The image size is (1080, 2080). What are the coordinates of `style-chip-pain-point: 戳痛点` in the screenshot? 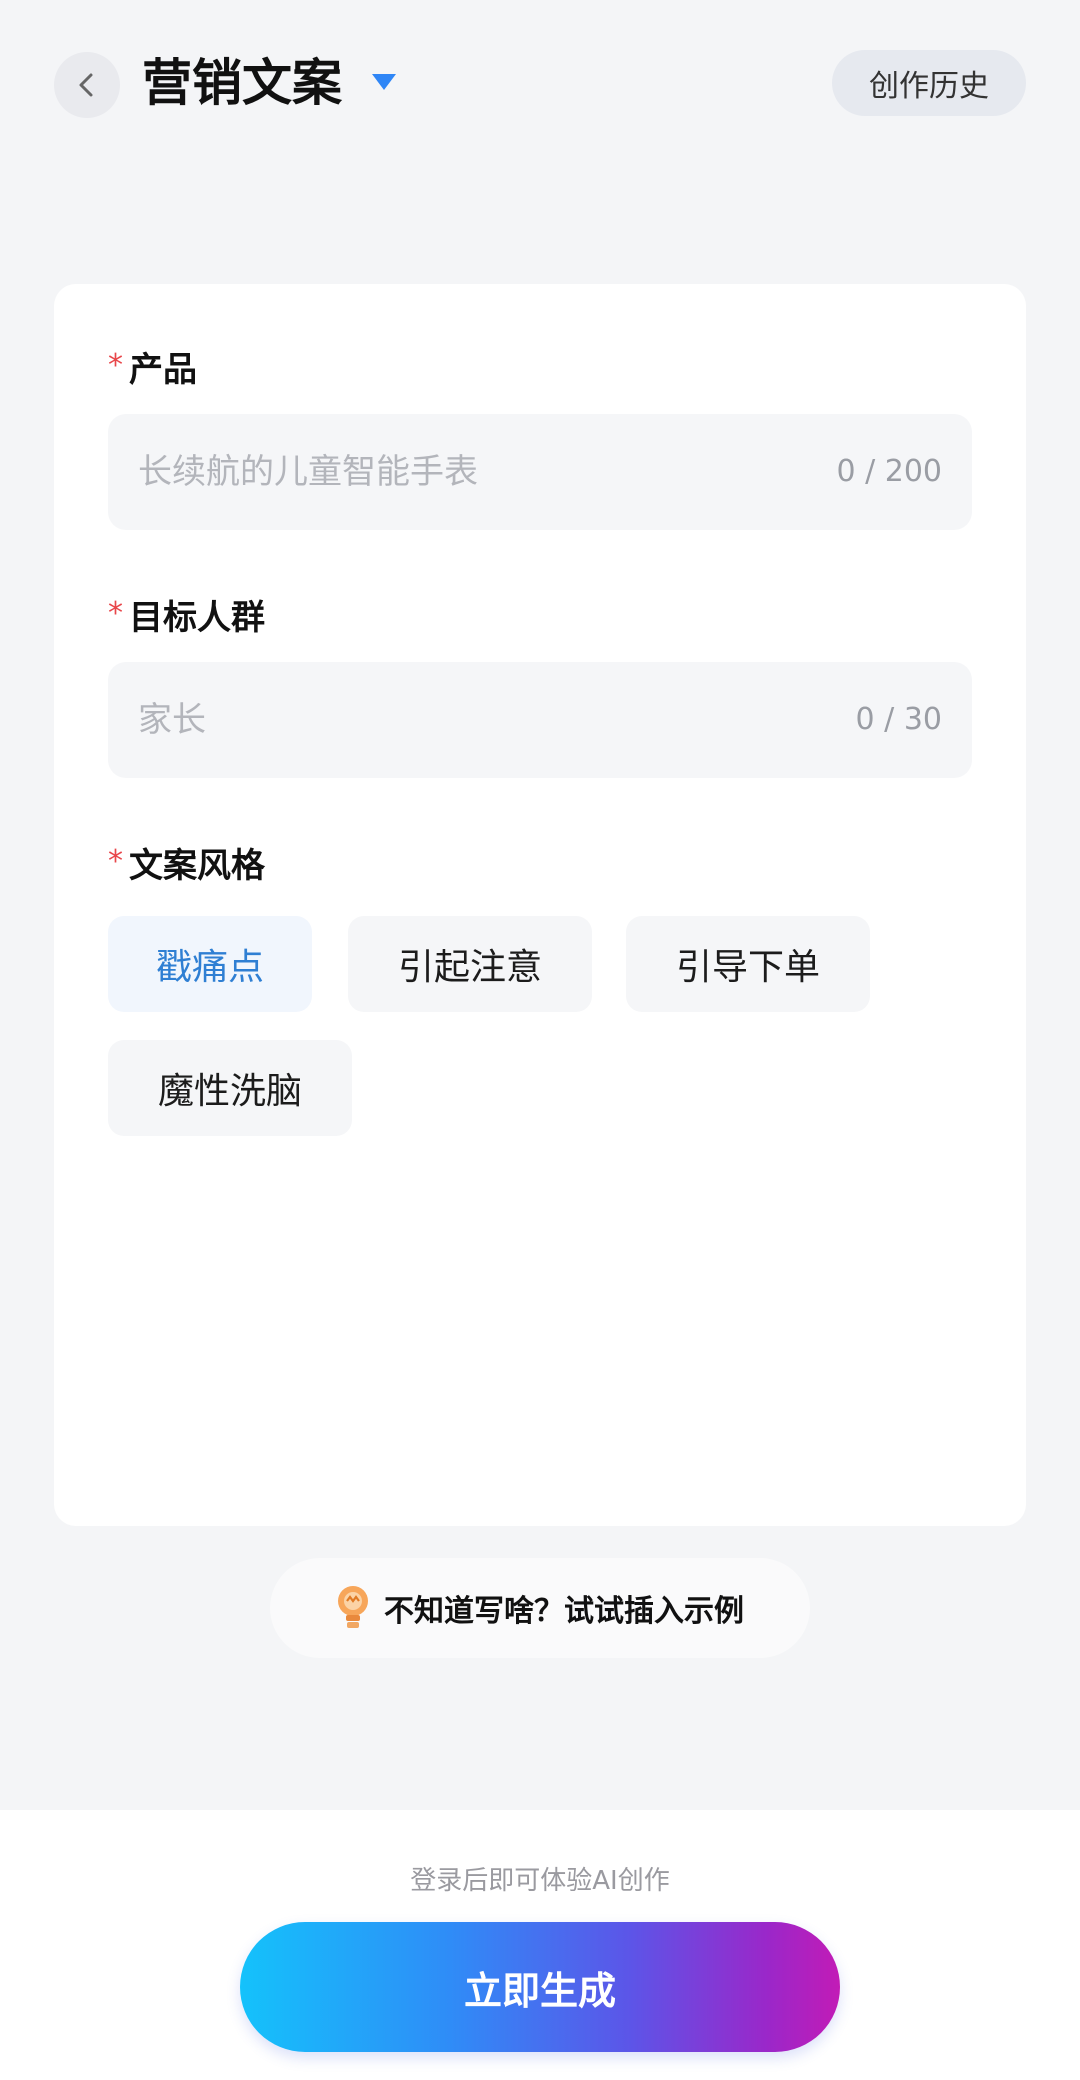 It's located at (210, 964).